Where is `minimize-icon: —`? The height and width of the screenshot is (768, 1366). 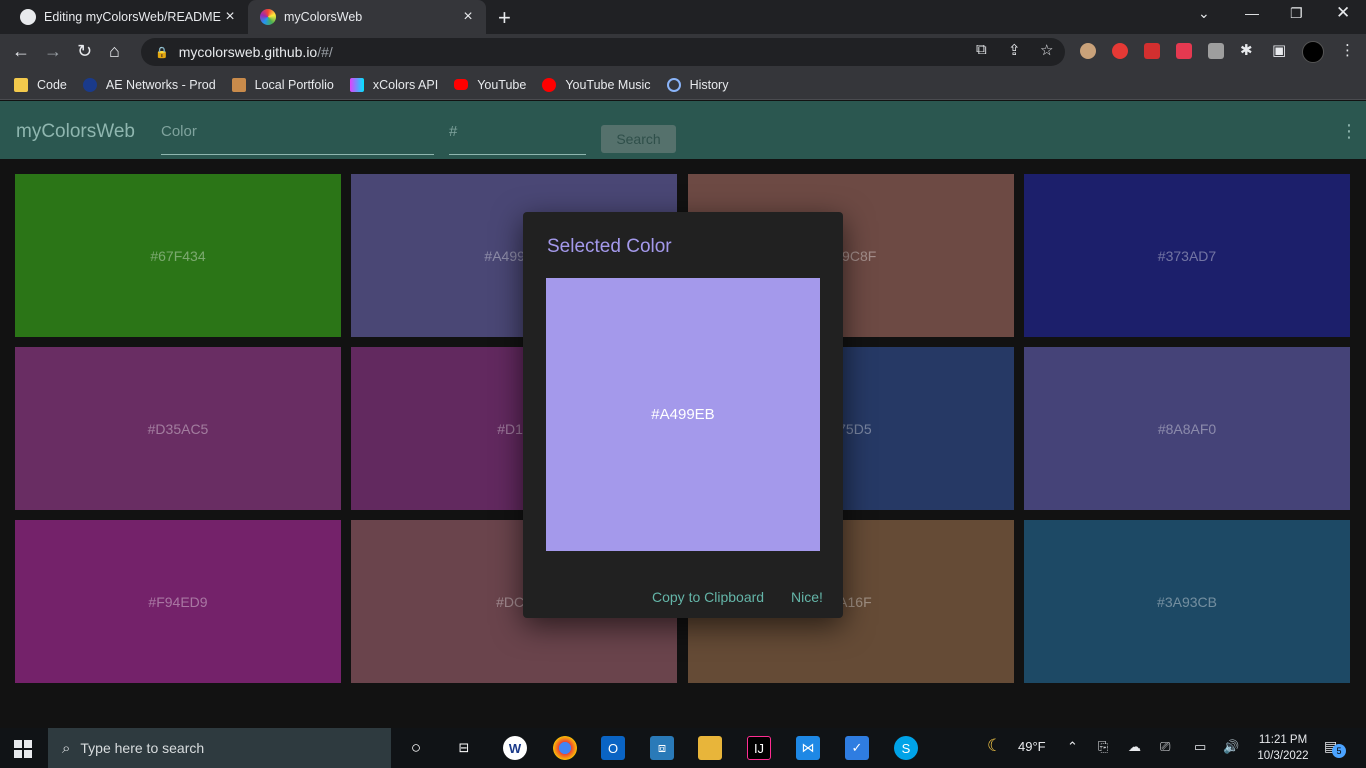
minimize-icon: — is located at coordinates (1252, 13).